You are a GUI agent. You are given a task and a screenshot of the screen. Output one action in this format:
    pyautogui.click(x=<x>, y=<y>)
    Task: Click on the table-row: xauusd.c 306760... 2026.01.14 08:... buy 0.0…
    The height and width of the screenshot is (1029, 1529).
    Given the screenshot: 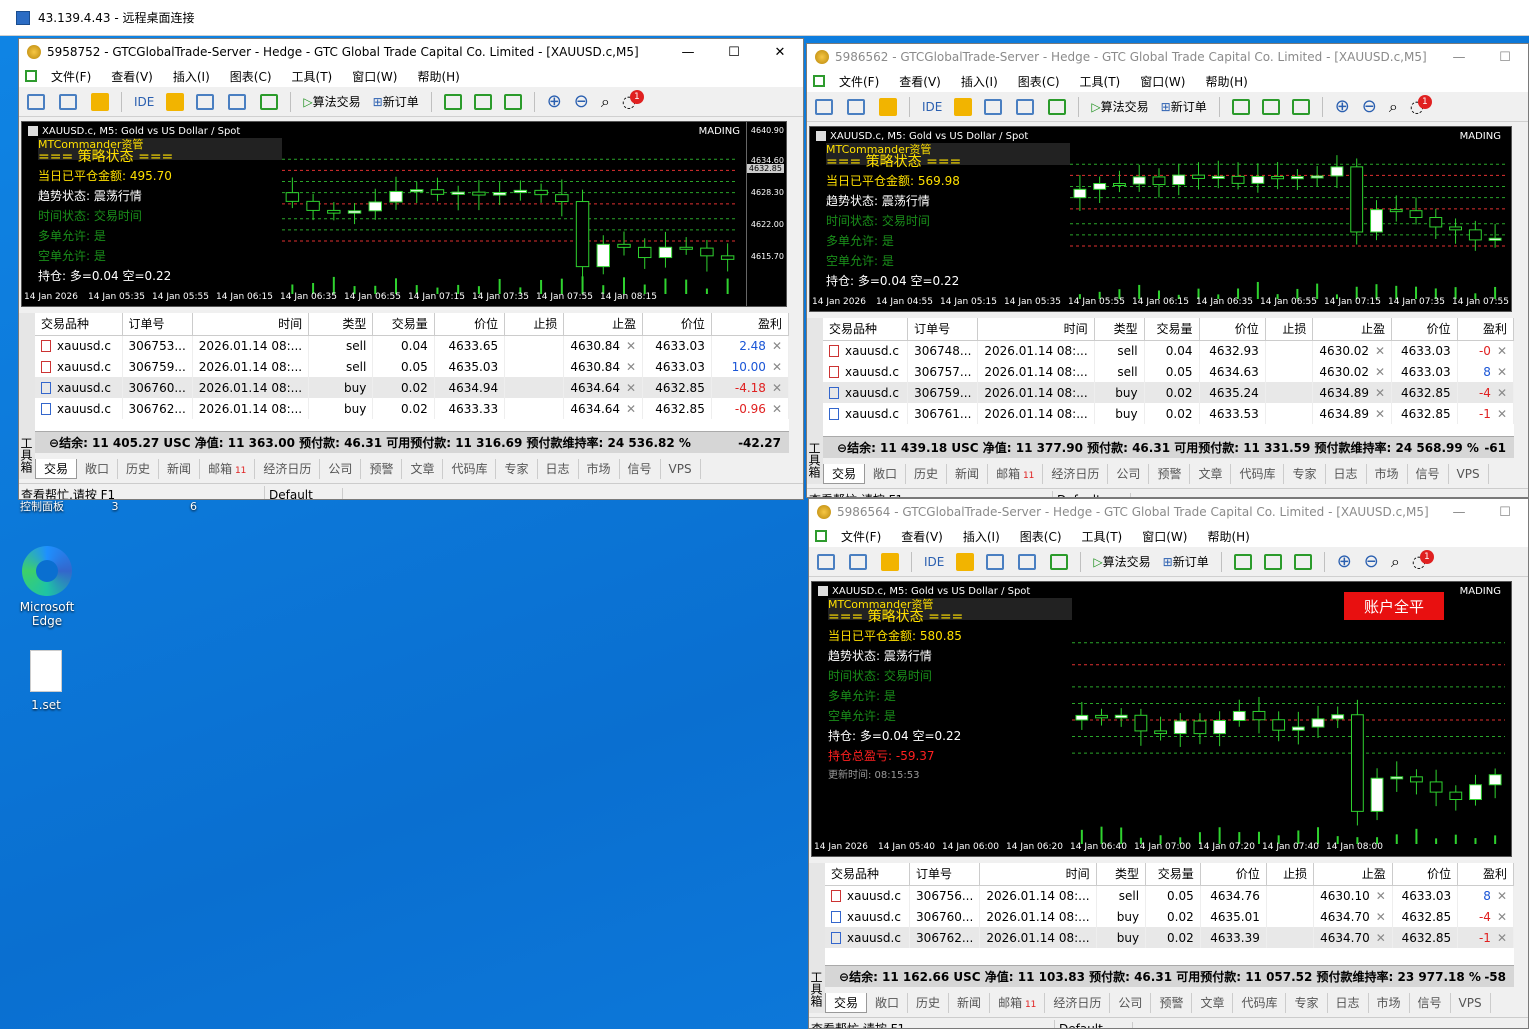 What is the action you would take?
    pyautogui.click(x=412, y=387)
    